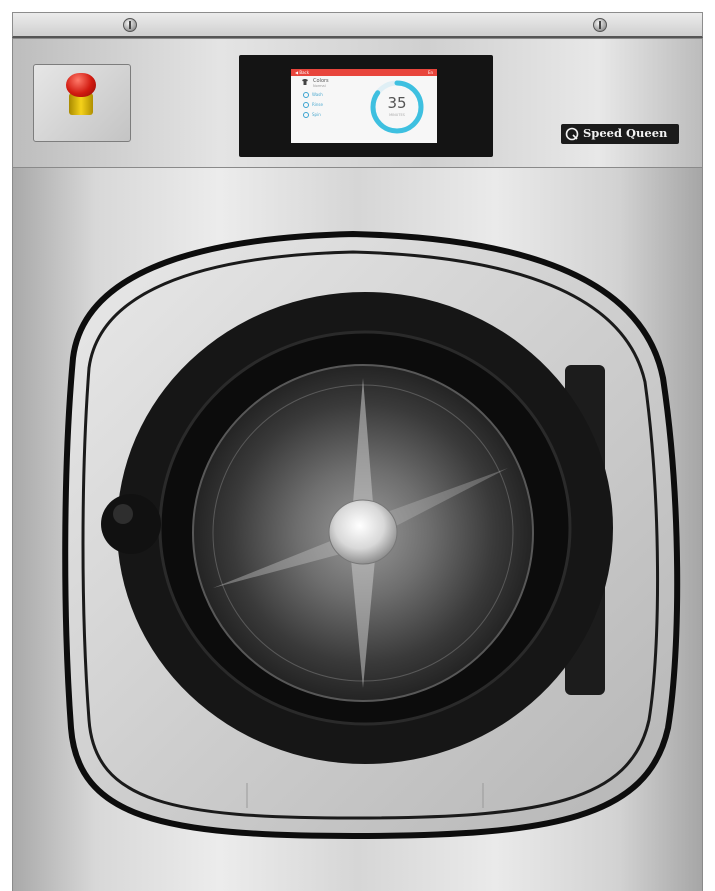 The width and height of the screenshot is (715, 891). What do you see at coordinates (357, 25) in the screenshot?
I see `top-panel` at bounding box center [357, 25].